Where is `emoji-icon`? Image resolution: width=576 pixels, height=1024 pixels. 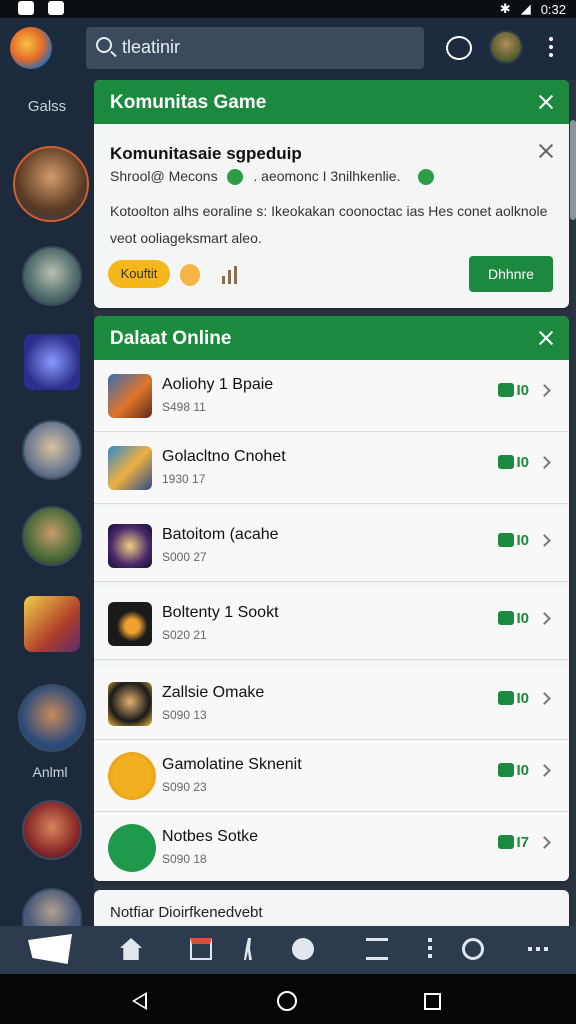 emoji-icon is located at coordinates (190, 275).